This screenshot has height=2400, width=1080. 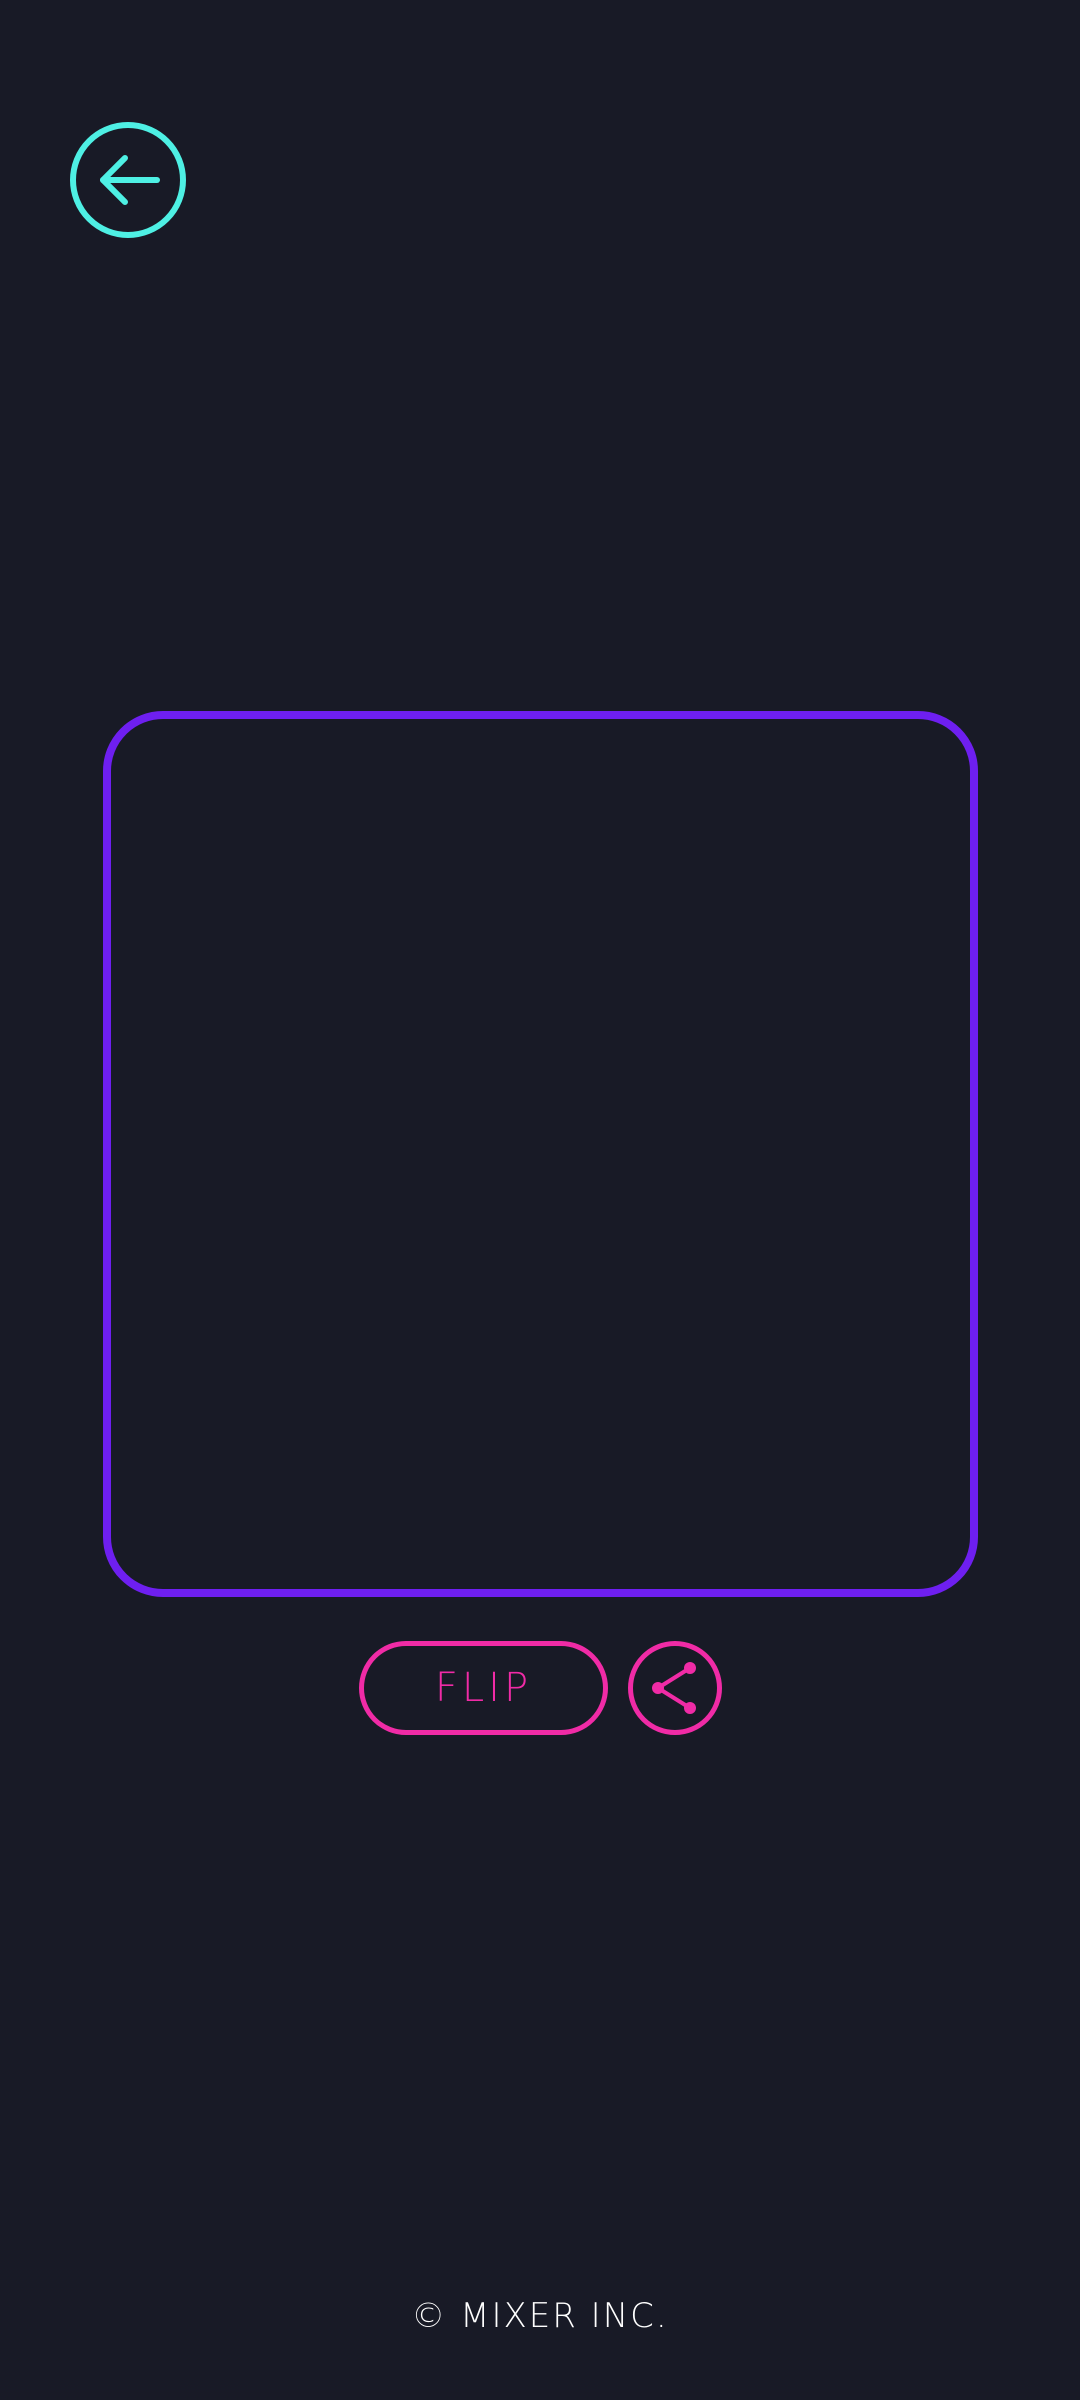 I want to click on arrow-left-icon, so click(x=130, y=180).